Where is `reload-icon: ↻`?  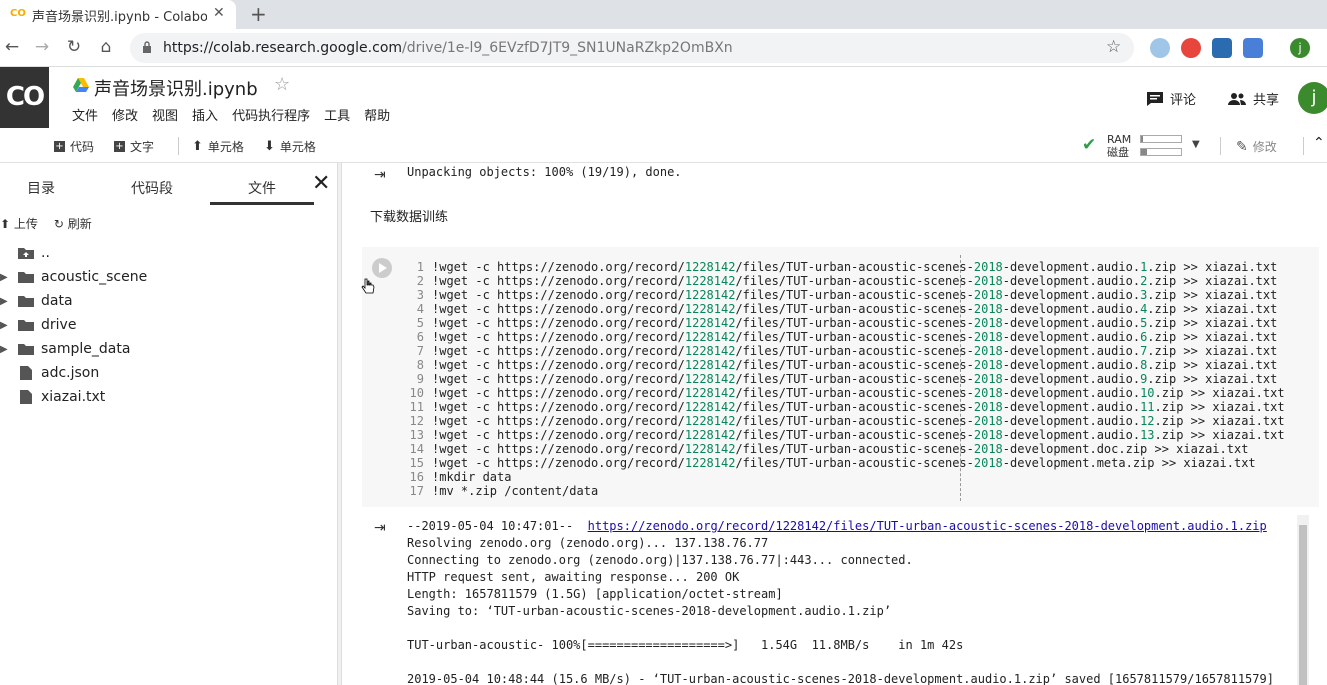 reload-icon: ↻ is located at coordinates (74, 47).